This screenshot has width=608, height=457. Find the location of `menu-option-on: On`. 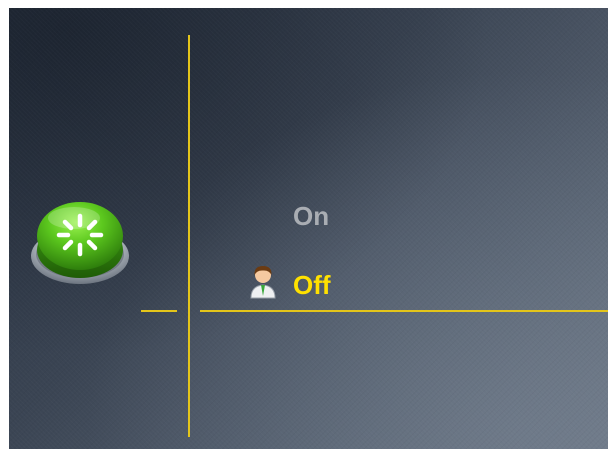

menu-option-on: On is located at coordinates (311, 216).